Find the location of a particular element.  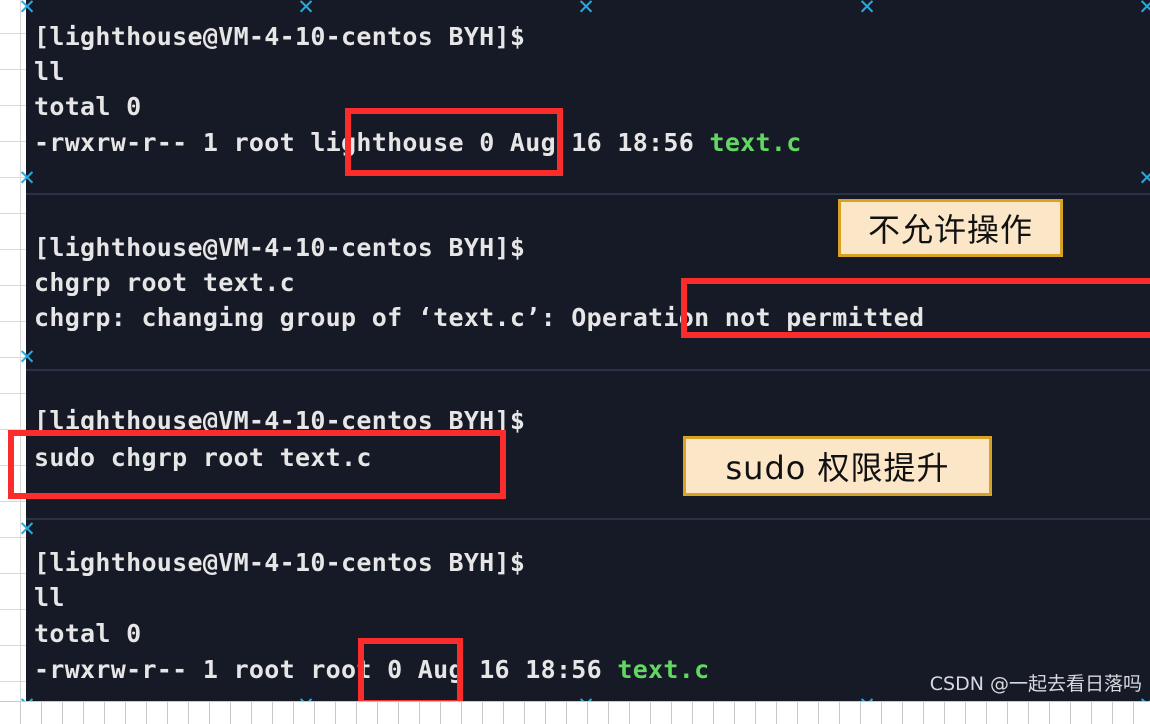

bottom-ruler is located at coordinates (575, 712).